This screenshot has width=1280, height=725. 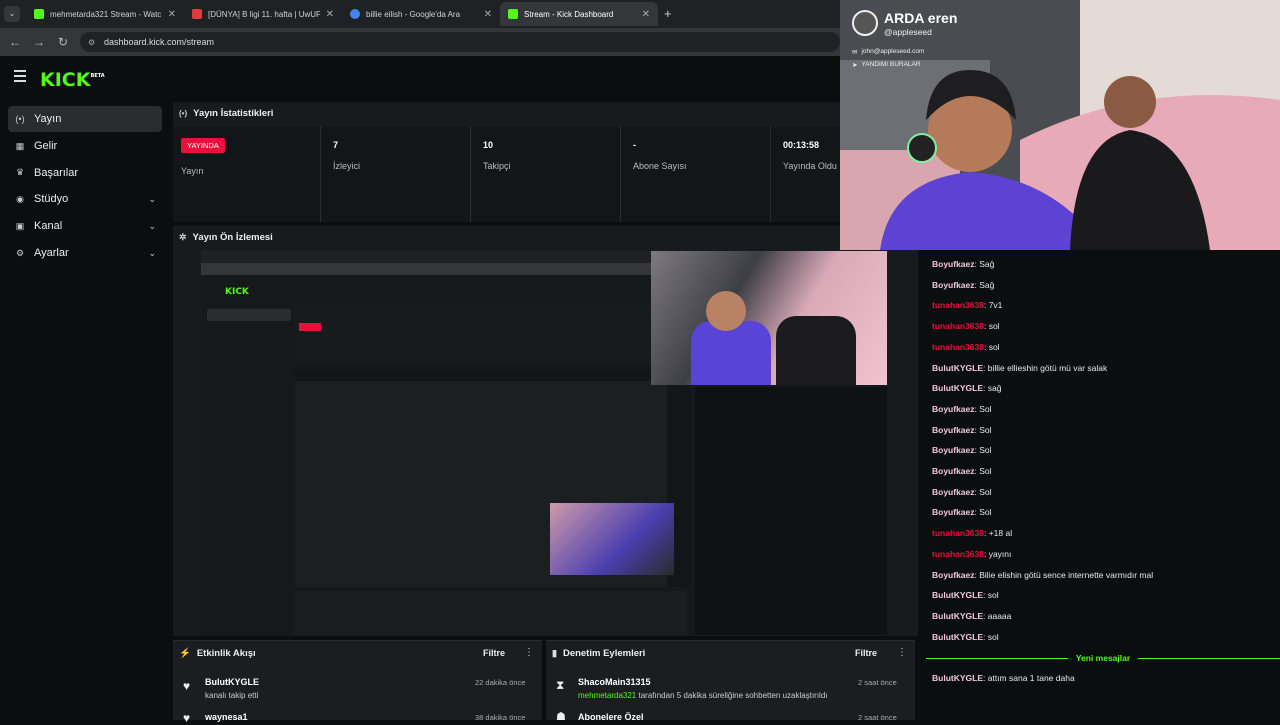 What do you see at coordinates (994, 388) in the screenshot?
I see `chat-text: sağ` at bounding box center [994, 388].